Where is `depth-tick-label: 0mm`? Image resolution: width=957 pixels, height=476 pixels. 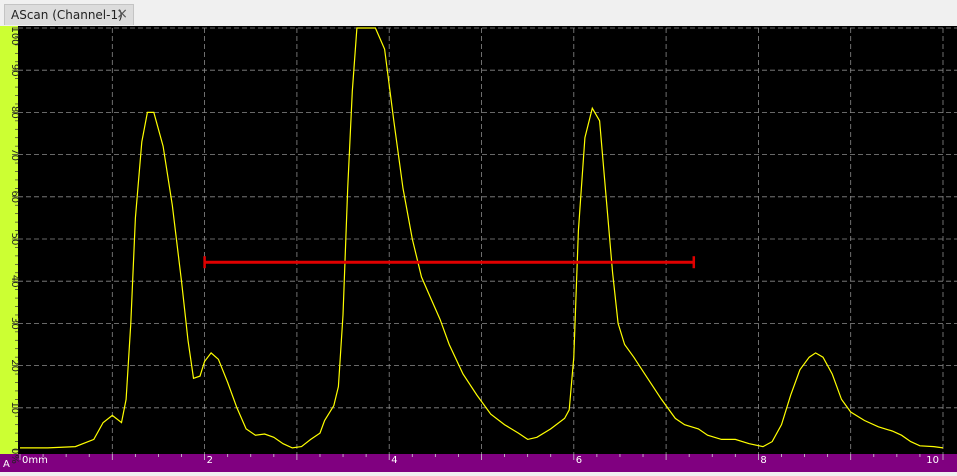
depth-tick-label: 0mm is located at coordinates (35, 460).